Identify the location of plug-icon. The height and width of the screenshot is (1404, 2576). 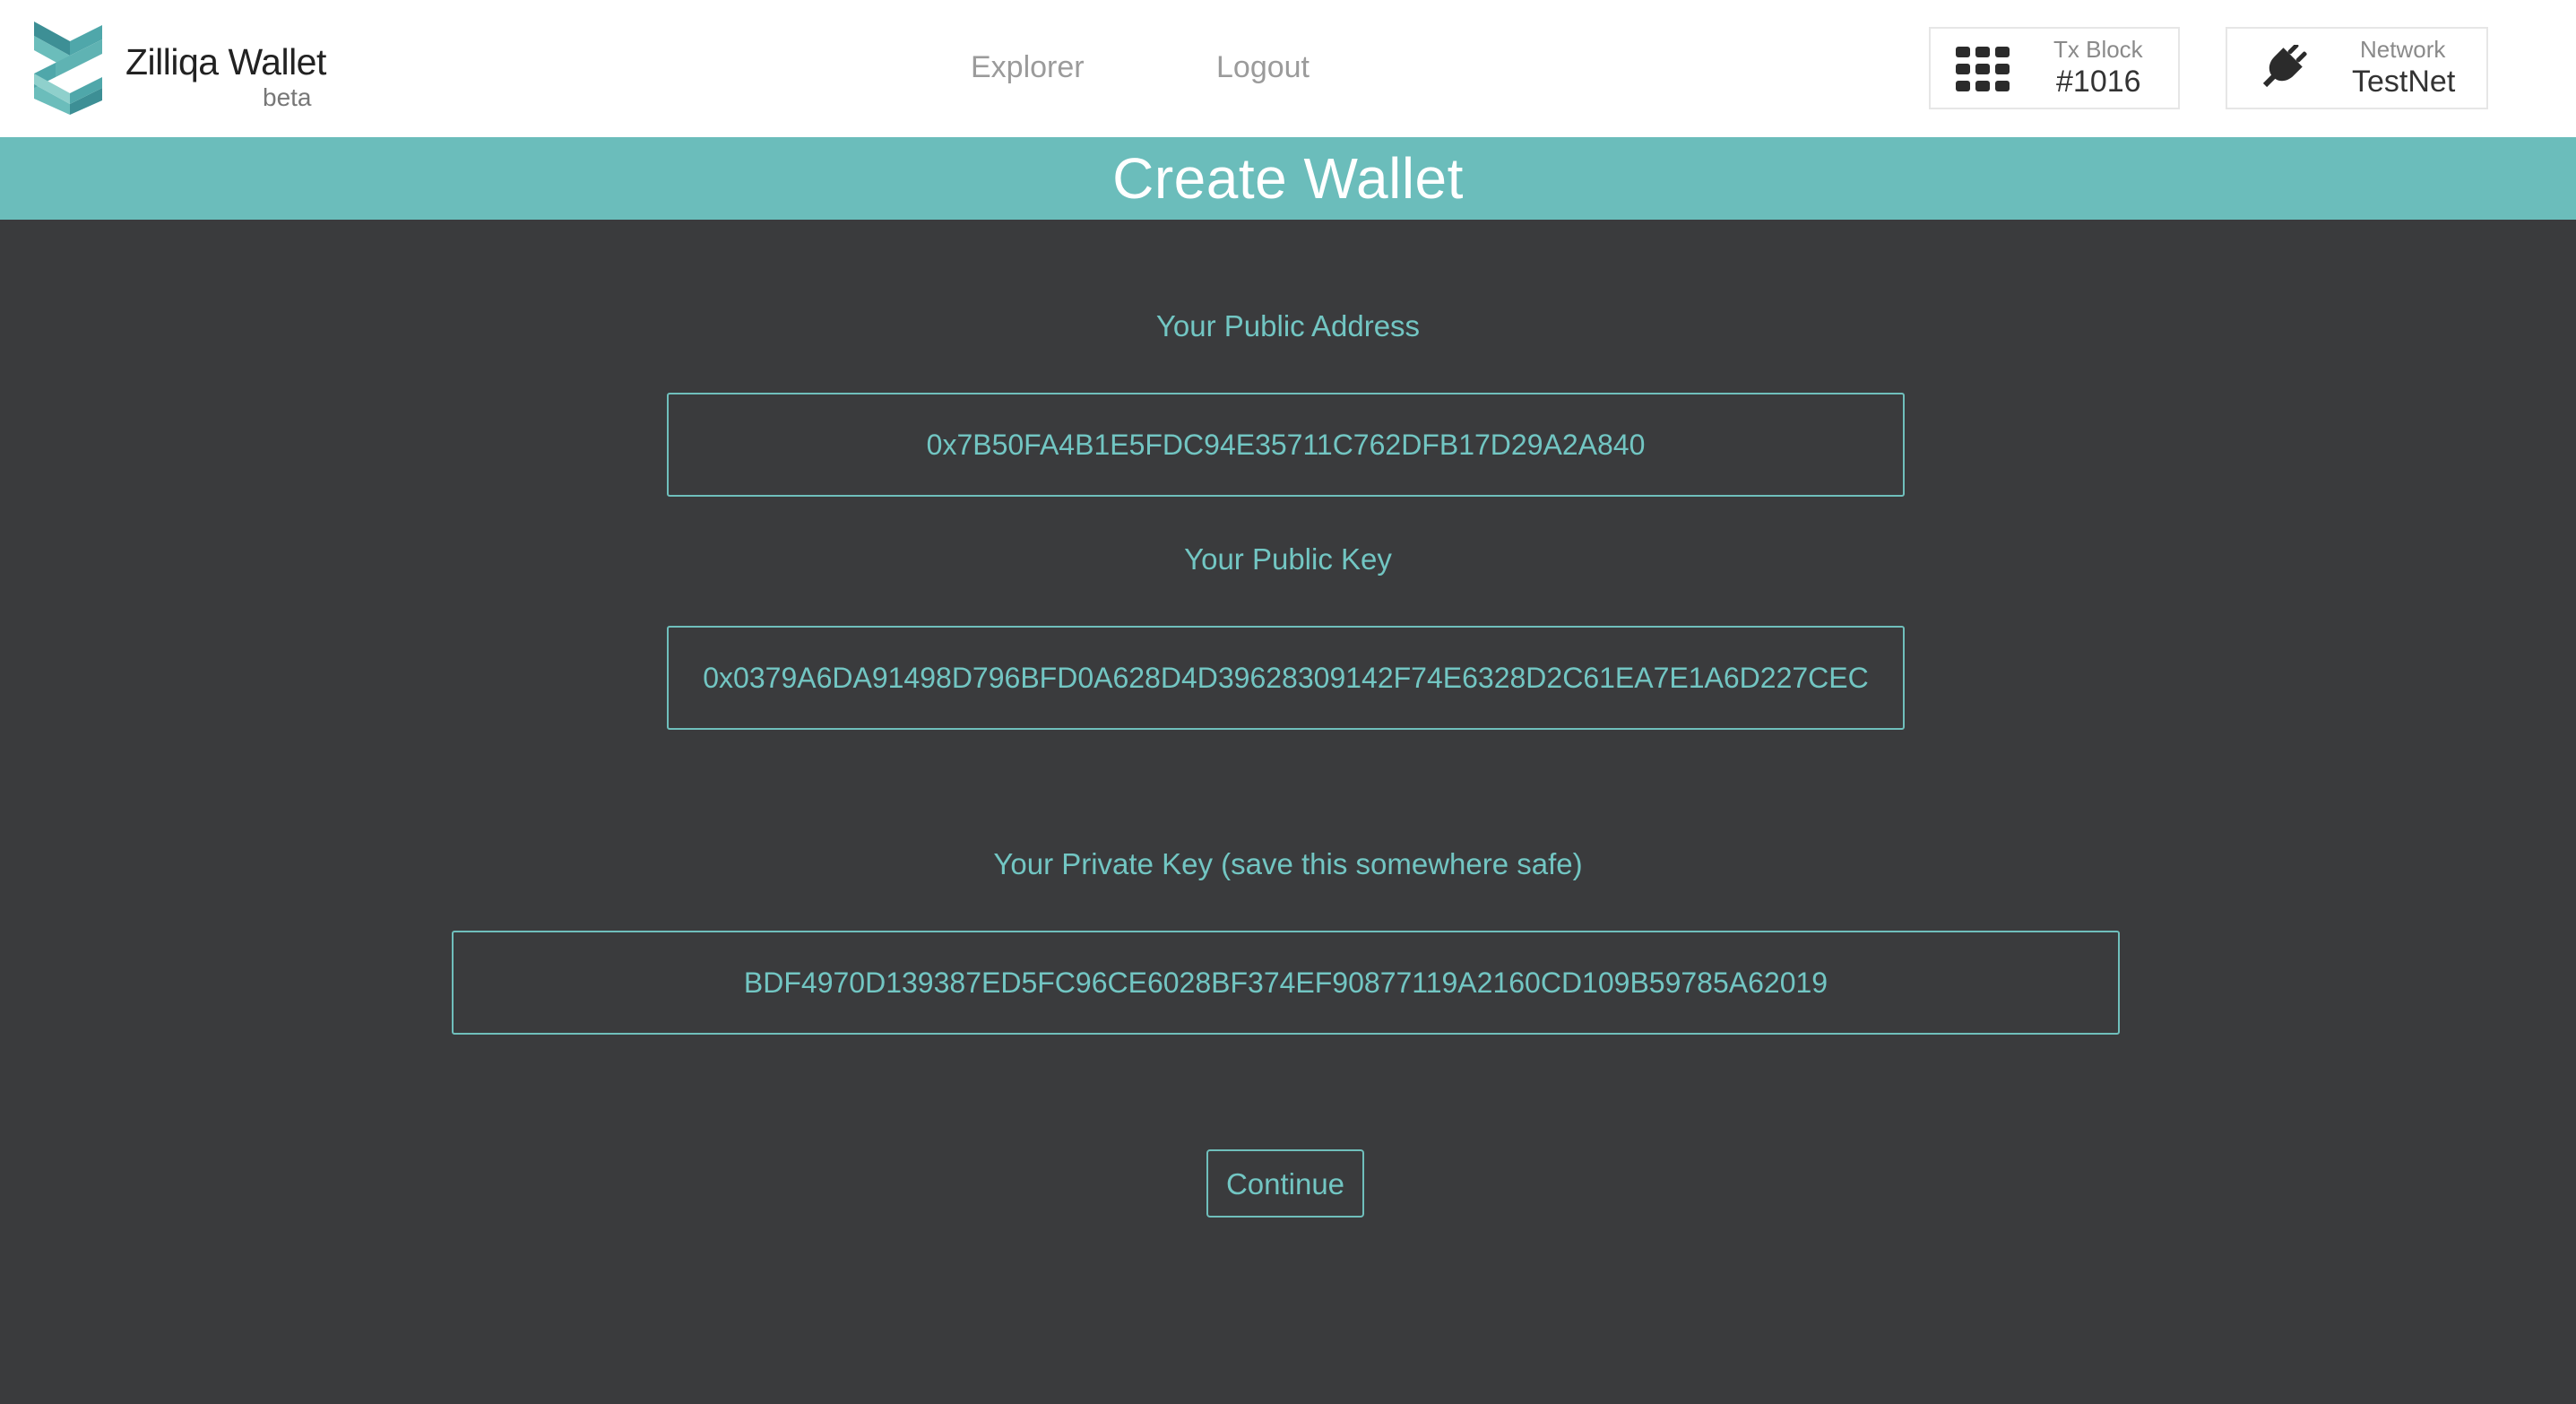
(2284, 66).